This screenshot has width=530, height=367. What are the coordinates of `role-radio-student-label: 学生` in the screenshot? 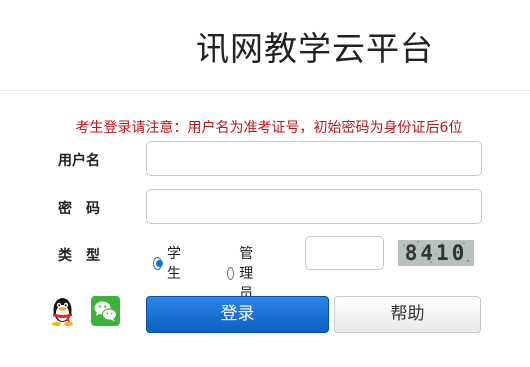 It's located at (174, 264).